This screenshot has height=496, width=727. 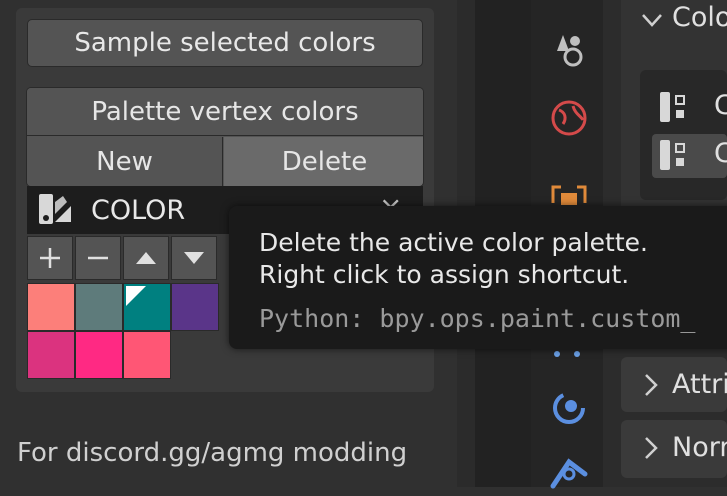 I want to click on data-tab-icon, so click(x=569, y=474).